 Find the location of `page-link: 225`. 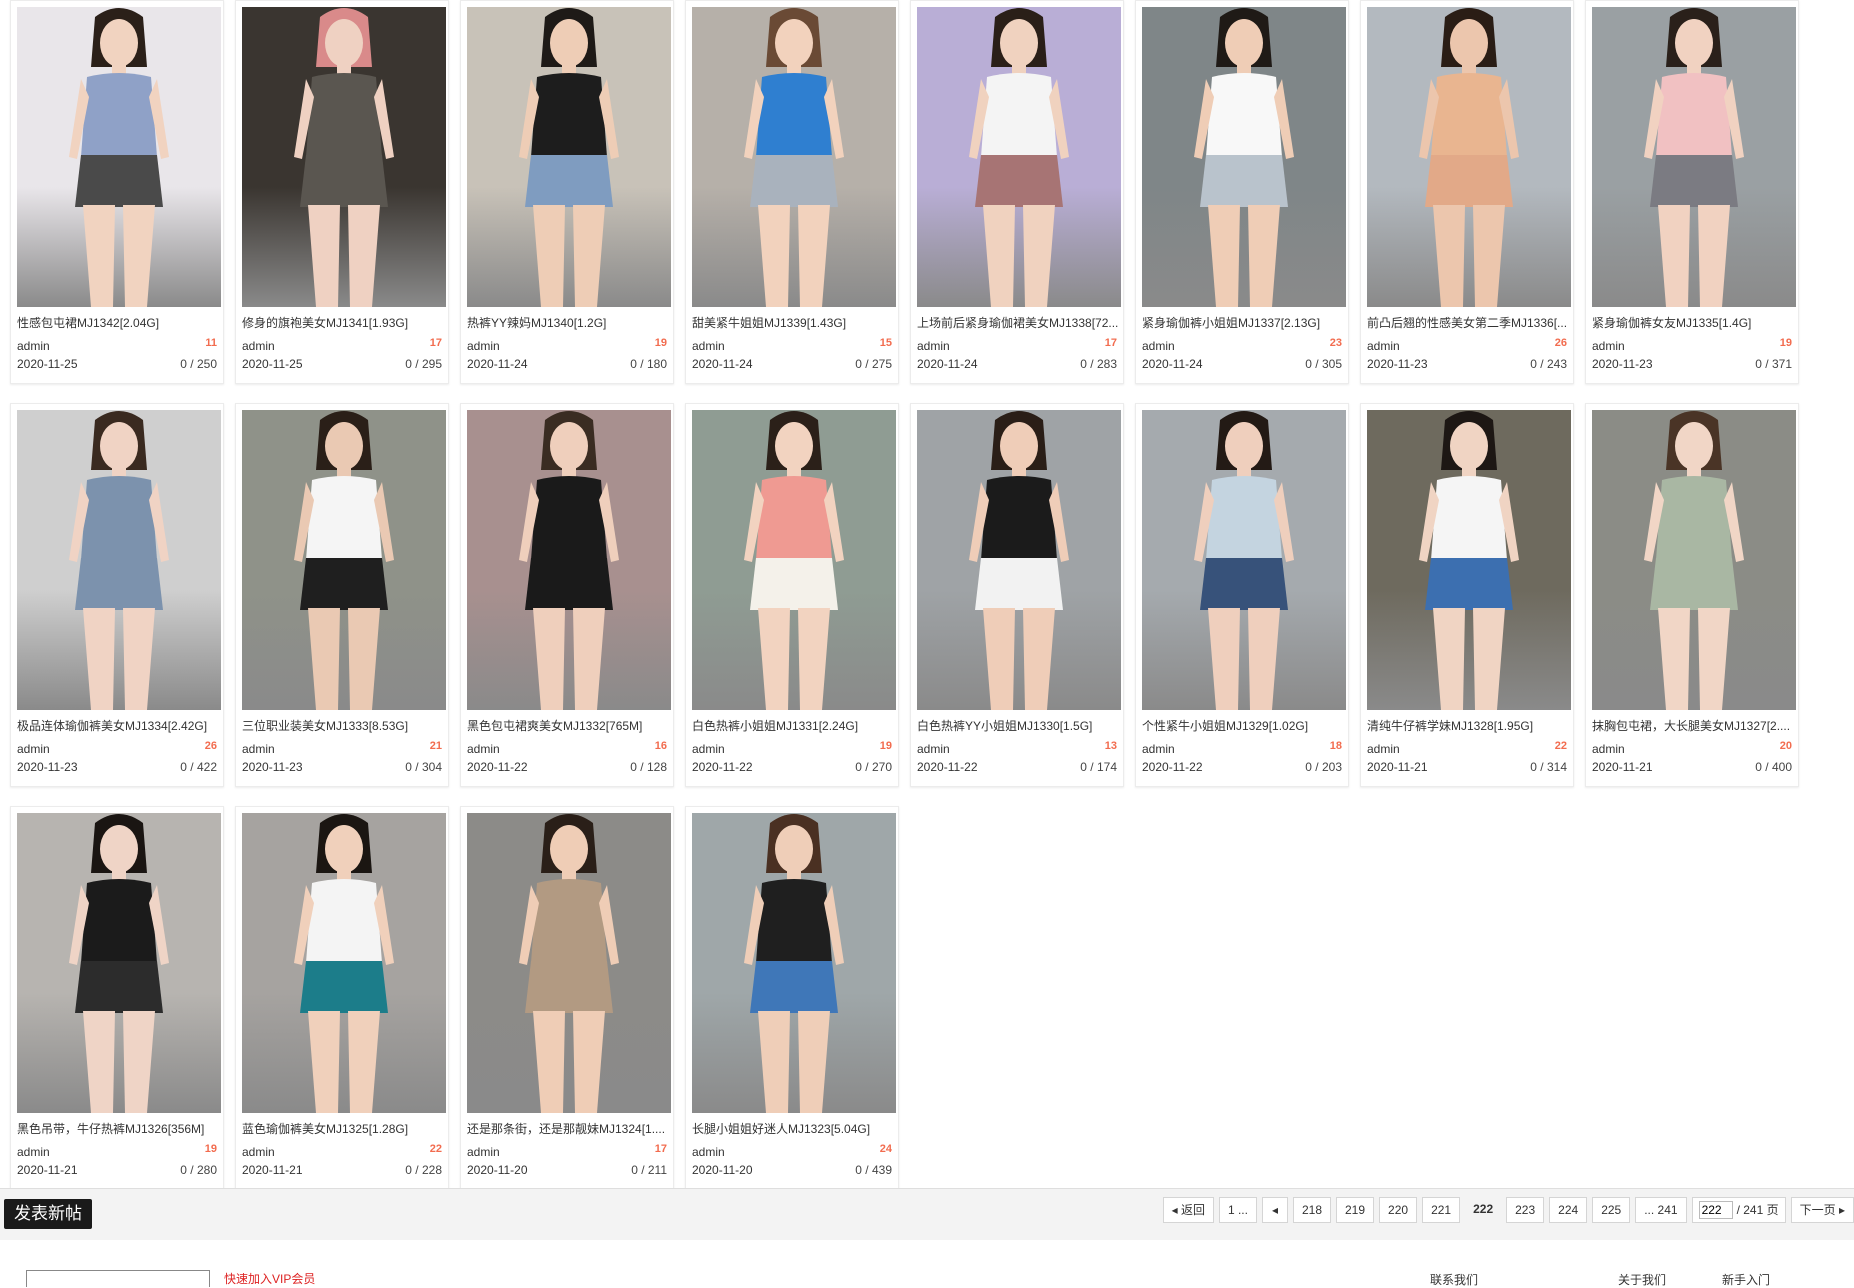

page-link: 225 is located at coordinates (1611, 1210).